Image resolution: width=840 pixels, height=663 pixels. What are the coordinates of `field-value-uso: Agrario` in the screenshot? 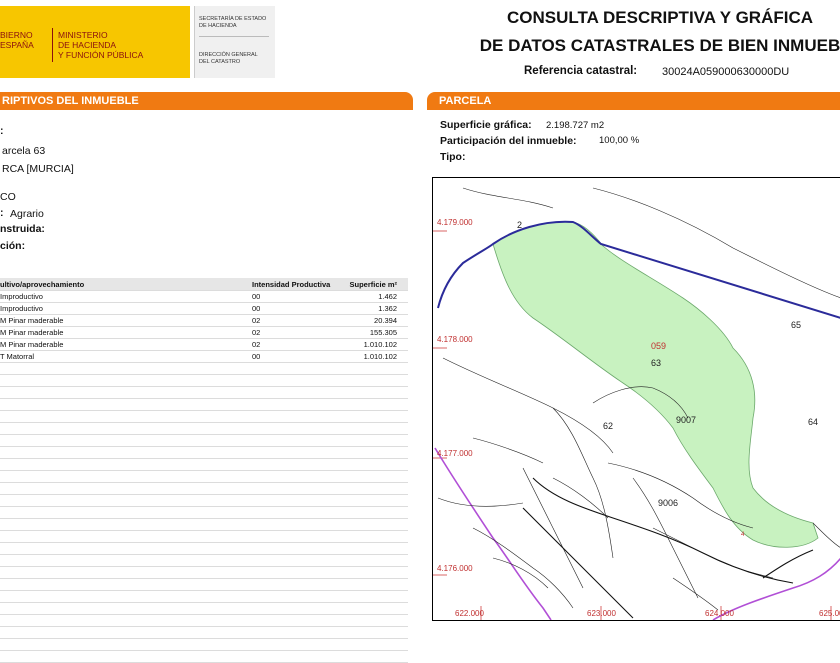 It's located at (27, 214).